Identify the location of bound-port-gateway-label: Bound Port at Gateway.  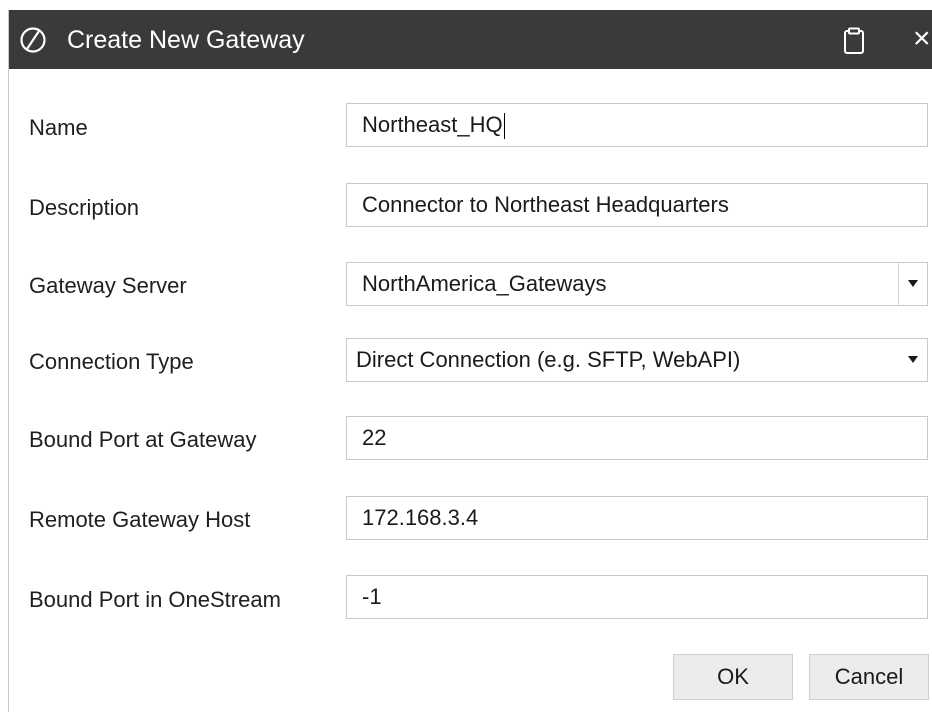
(143, 439).